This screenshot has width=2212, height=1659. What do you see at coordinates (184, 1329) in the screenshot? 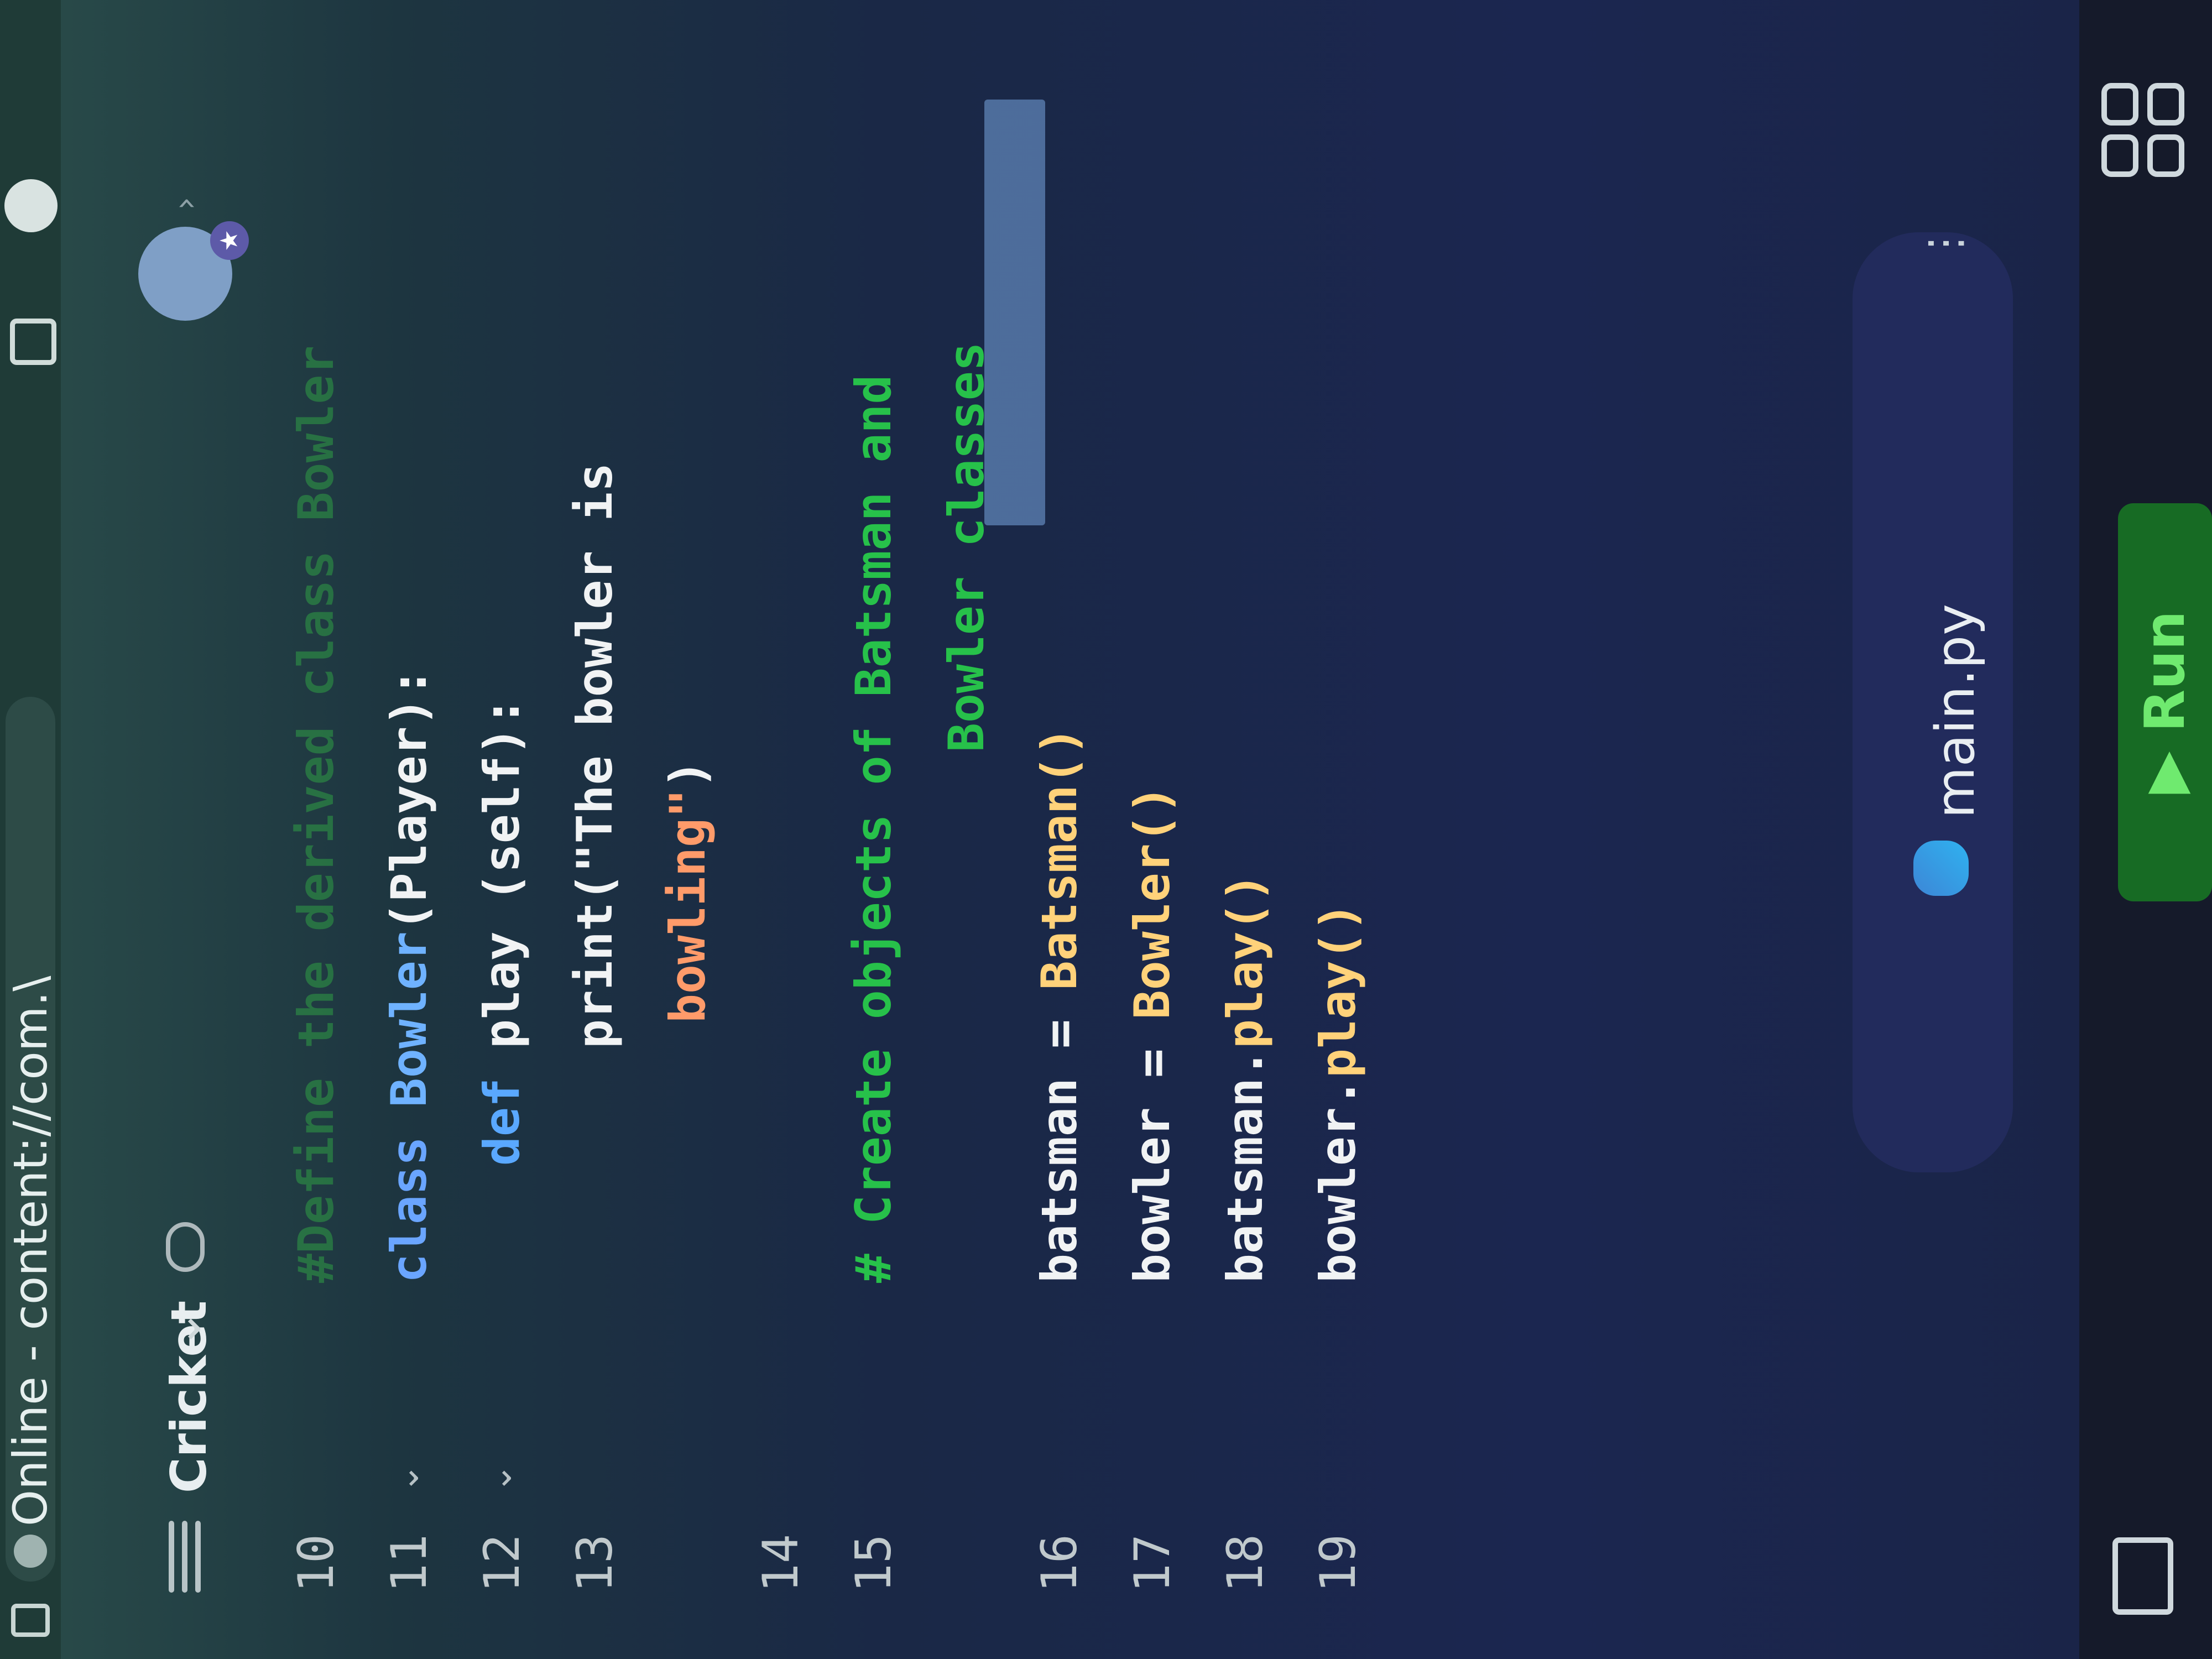
I see `chevron-down-icon: ⌄` at bounding box center [184, 1329].